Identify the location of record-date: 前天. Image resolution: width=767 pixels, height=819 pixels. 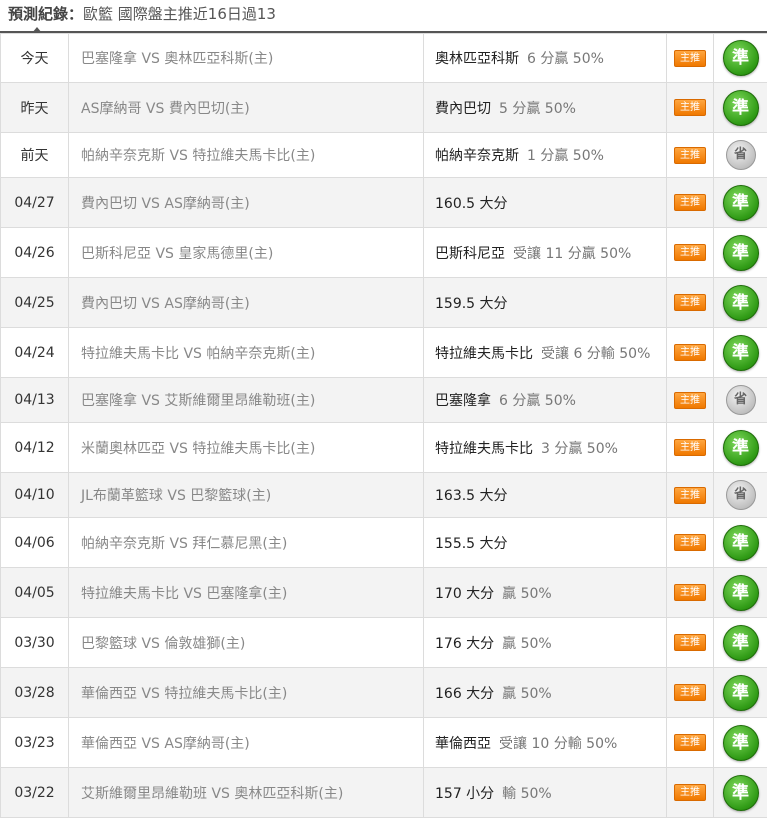
(34, 155).